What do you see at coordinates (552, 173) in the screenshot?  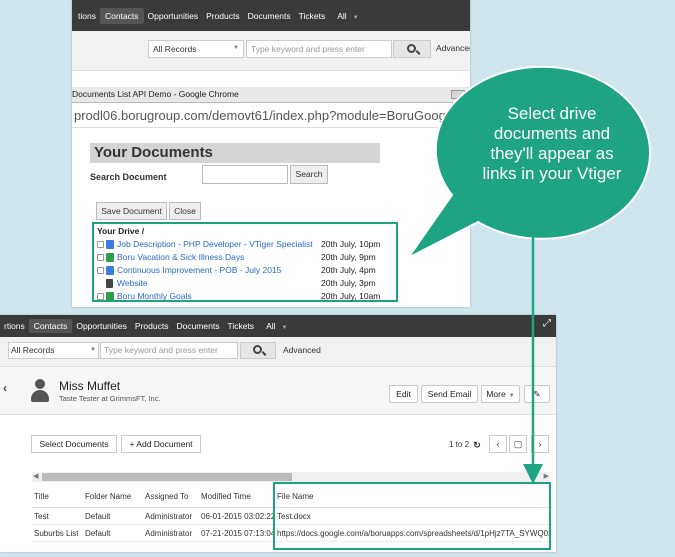 I see `callout-line: links in your Vtiger` at bounding box center [552, 173].